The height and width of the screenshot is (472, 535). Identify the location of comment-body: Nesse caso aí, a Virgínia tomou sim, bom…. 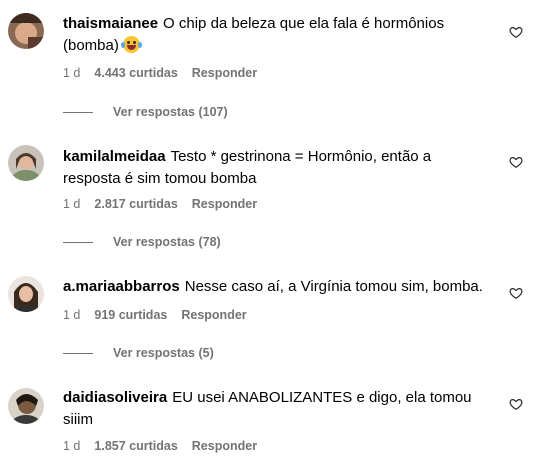
(333, 286).